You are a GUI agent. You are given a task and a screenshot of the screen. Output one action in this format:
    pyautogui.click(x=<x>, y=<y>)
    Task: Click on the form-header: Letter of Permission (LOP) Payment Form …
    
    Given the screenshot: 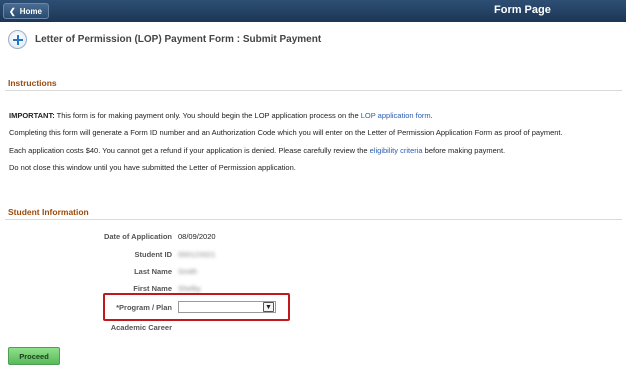 What is the action you would take?
    pyautogui.click(x=164, y=39)
    